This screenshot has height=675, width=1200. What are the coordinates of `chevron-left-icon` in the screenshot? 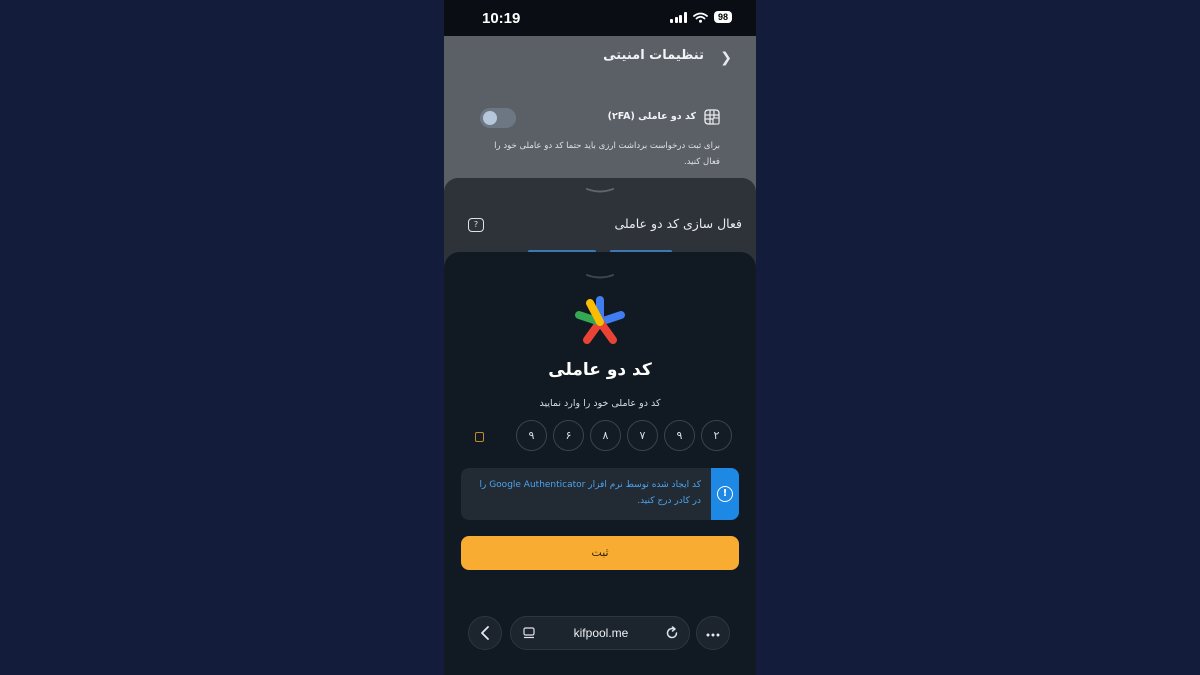 It's located at (485, 633).